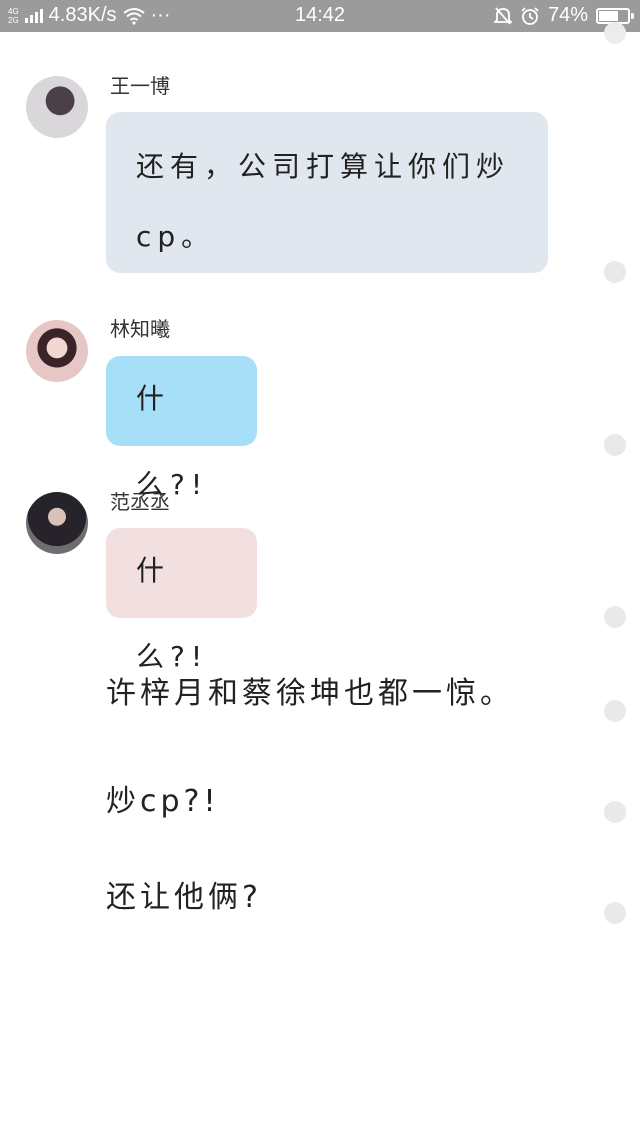  I want to click on narration-text: 还让他俩?, so click(184, 897).